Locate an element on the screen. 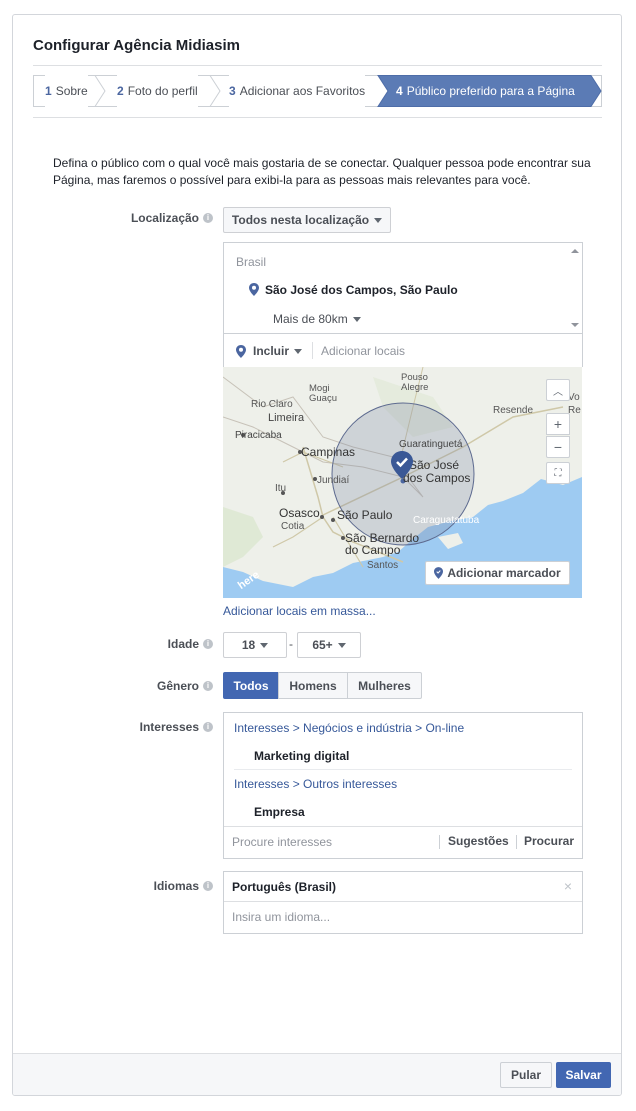  step-publico: 4 Público preferido para a Página is located at coordinates (485, 91).